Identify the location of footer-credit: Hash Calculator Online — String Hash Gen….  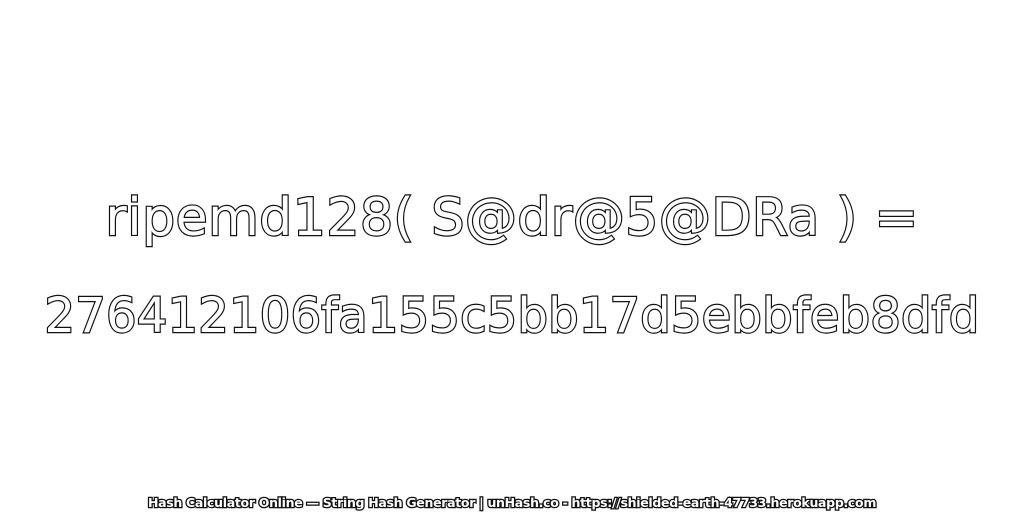
(512, 502).